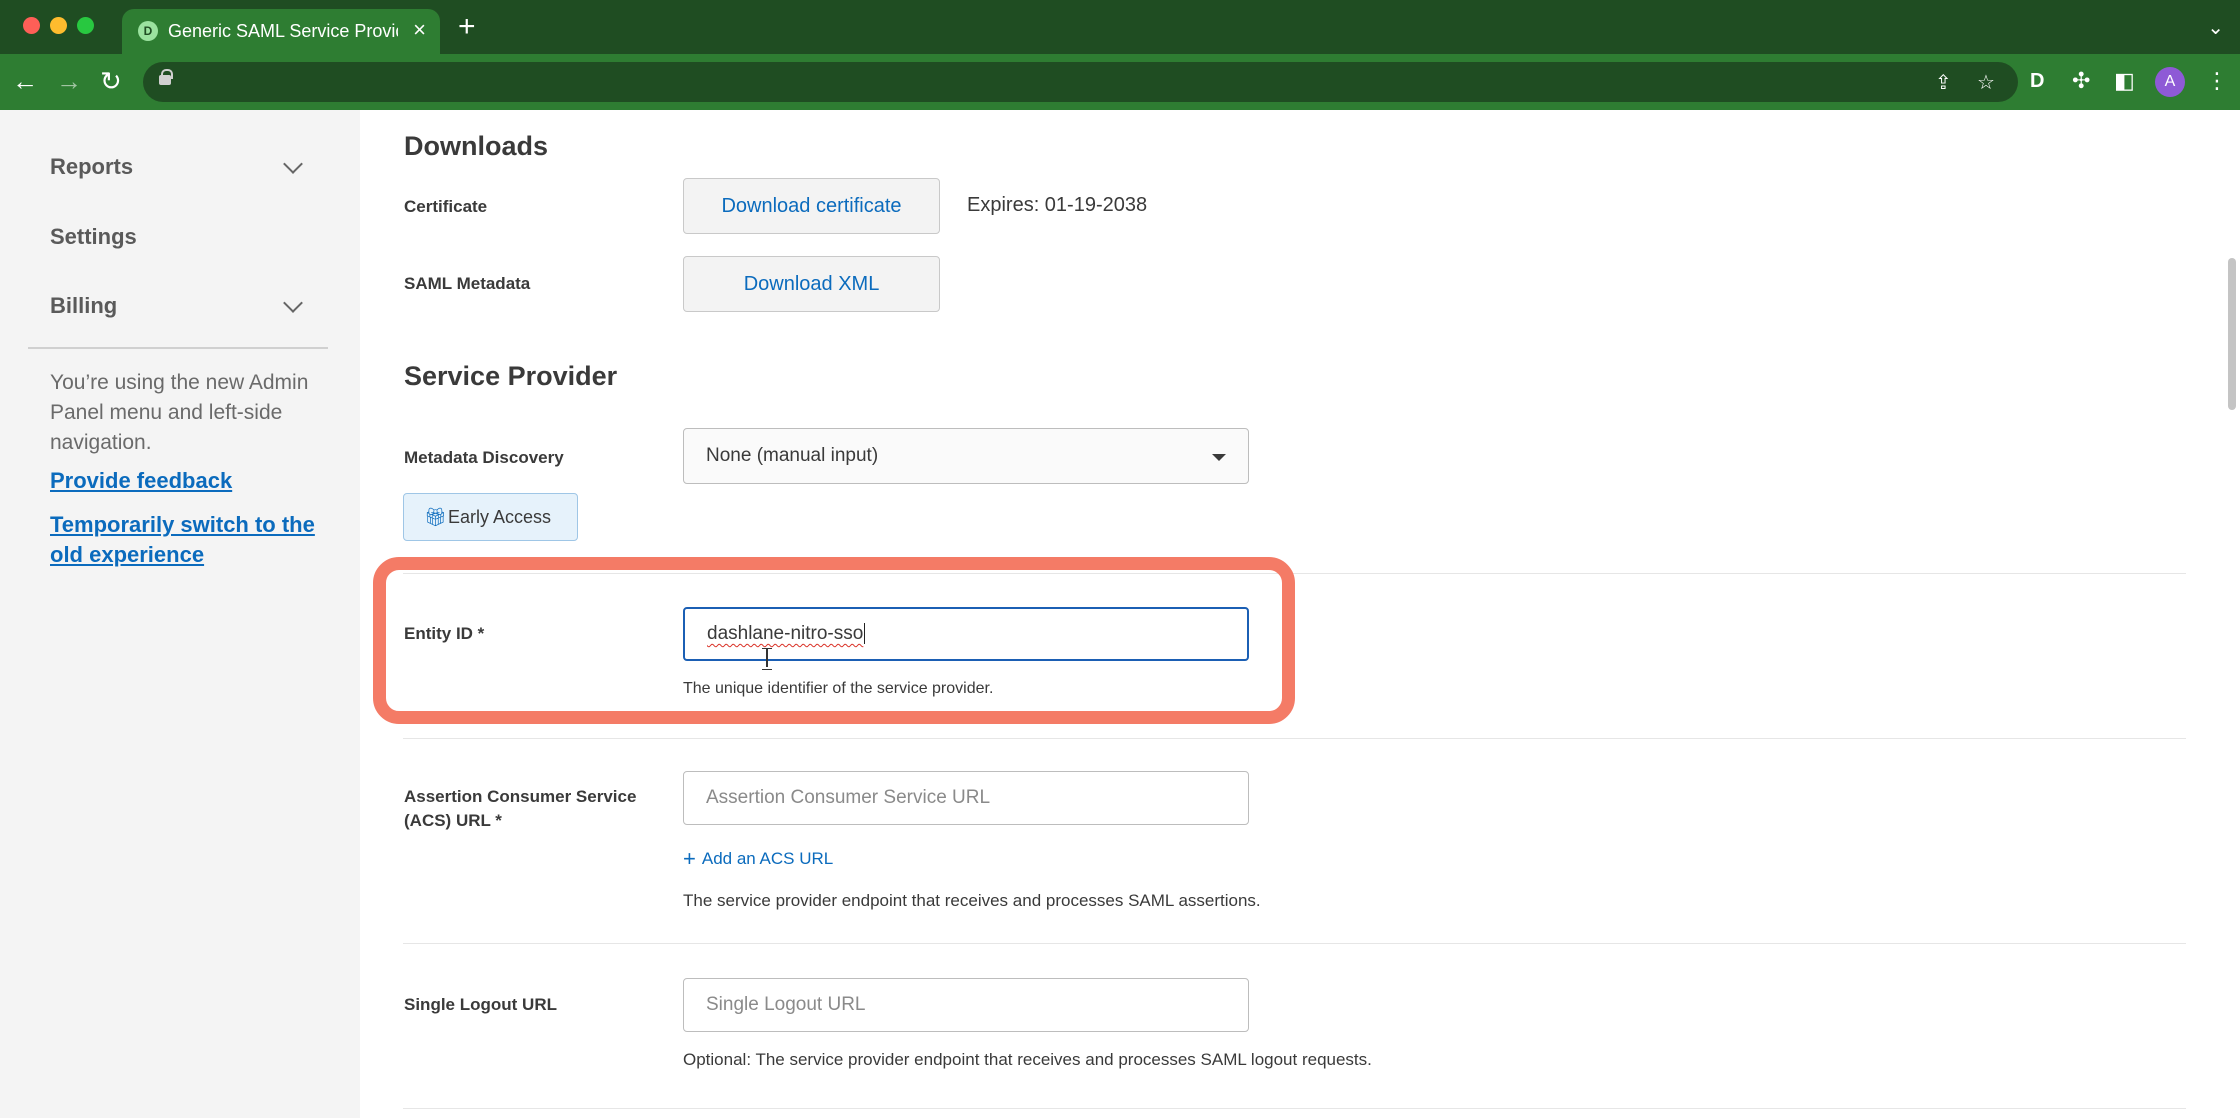  Describe the element at coordinates (91, 167) in the screenshot. I see `sidebar-item-reports: Reports` at that location.